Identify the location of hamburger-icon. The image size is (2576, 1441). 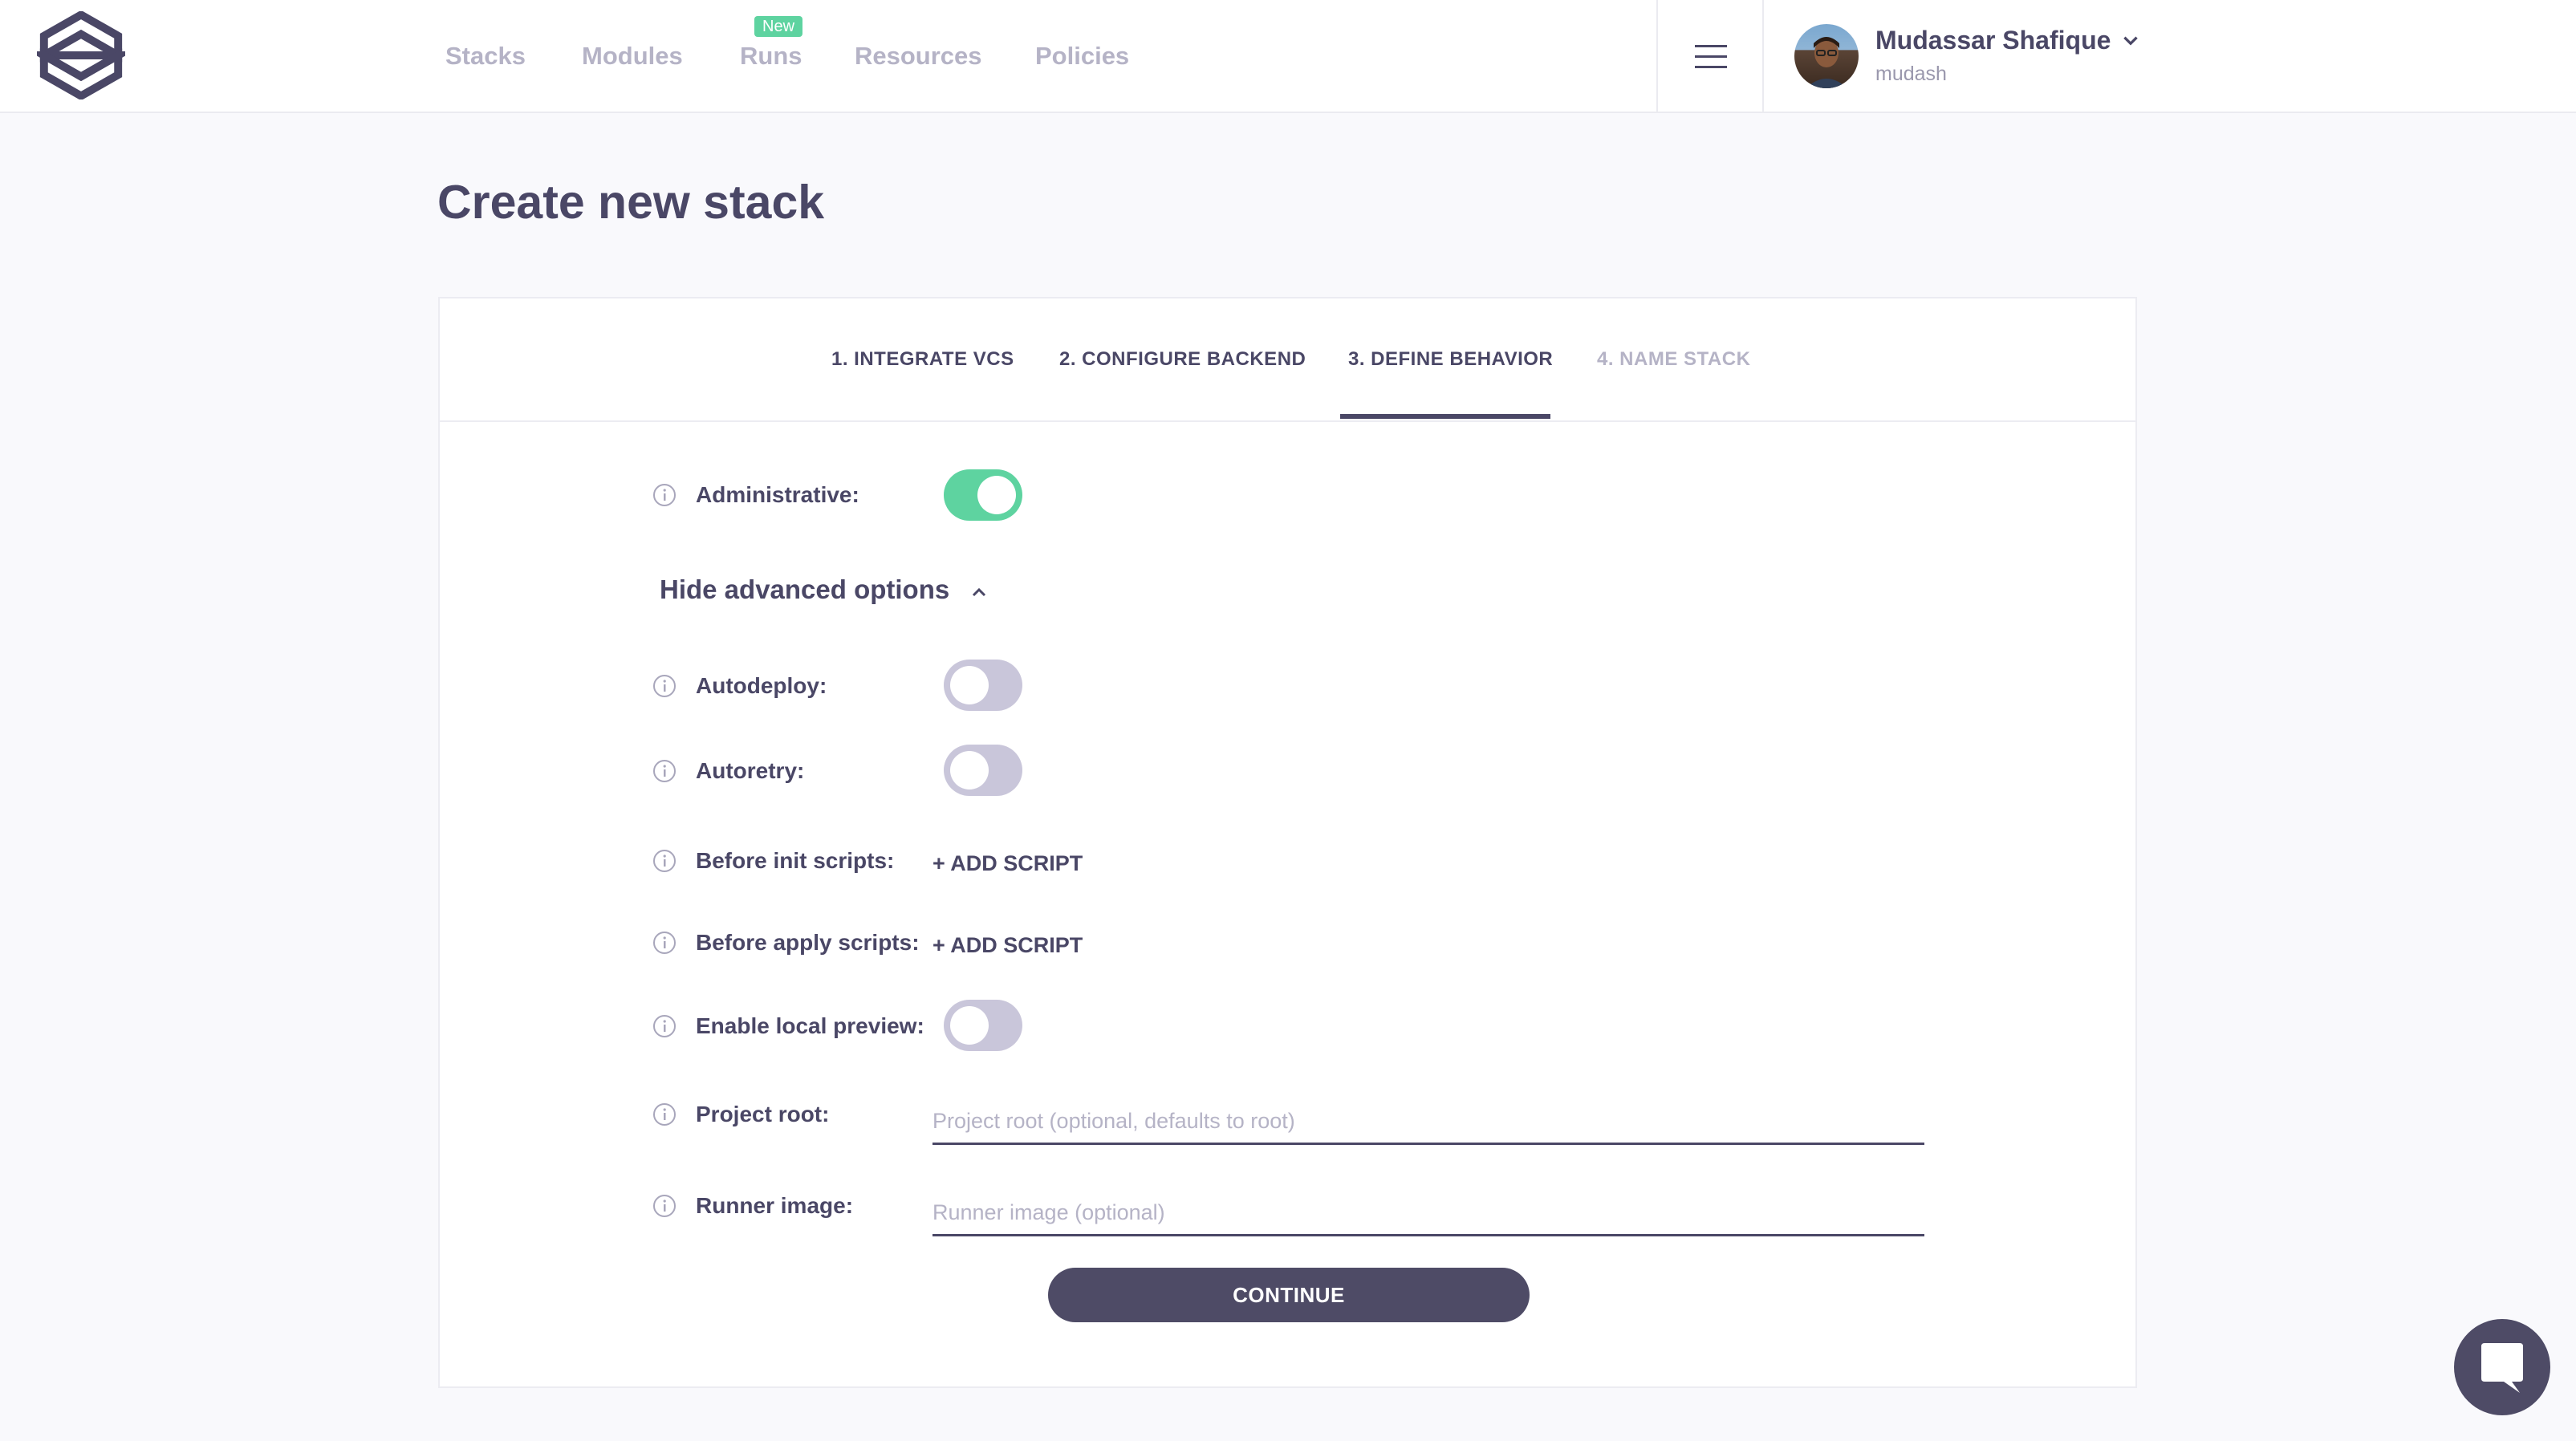
(1711, 57).